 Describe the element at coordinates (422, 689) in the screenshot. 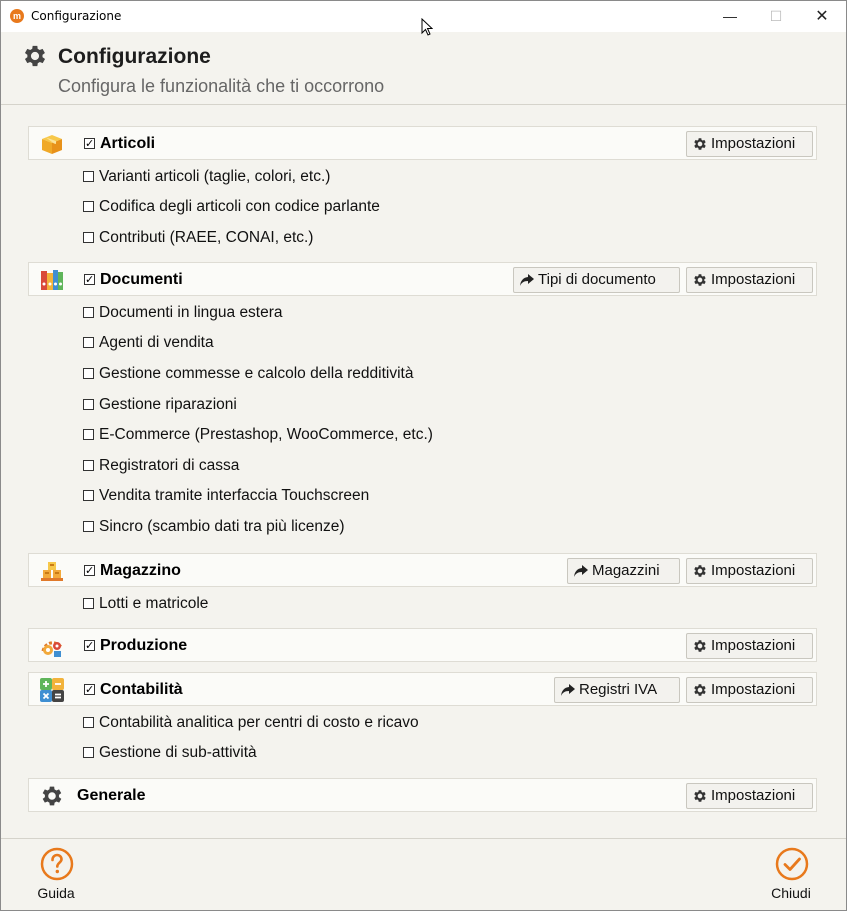

I see `section-contabilita: ✓ Contabilità Registri IVA Impostazioni` at that location.